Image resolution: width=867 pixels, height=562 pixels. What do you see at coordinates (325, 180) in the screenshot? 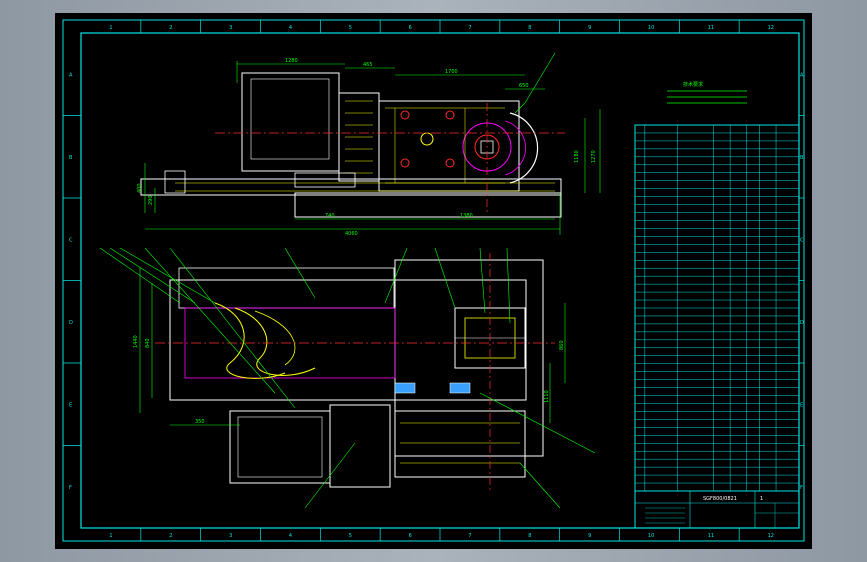
I see `cylinder` at bounding box center [325, 180].